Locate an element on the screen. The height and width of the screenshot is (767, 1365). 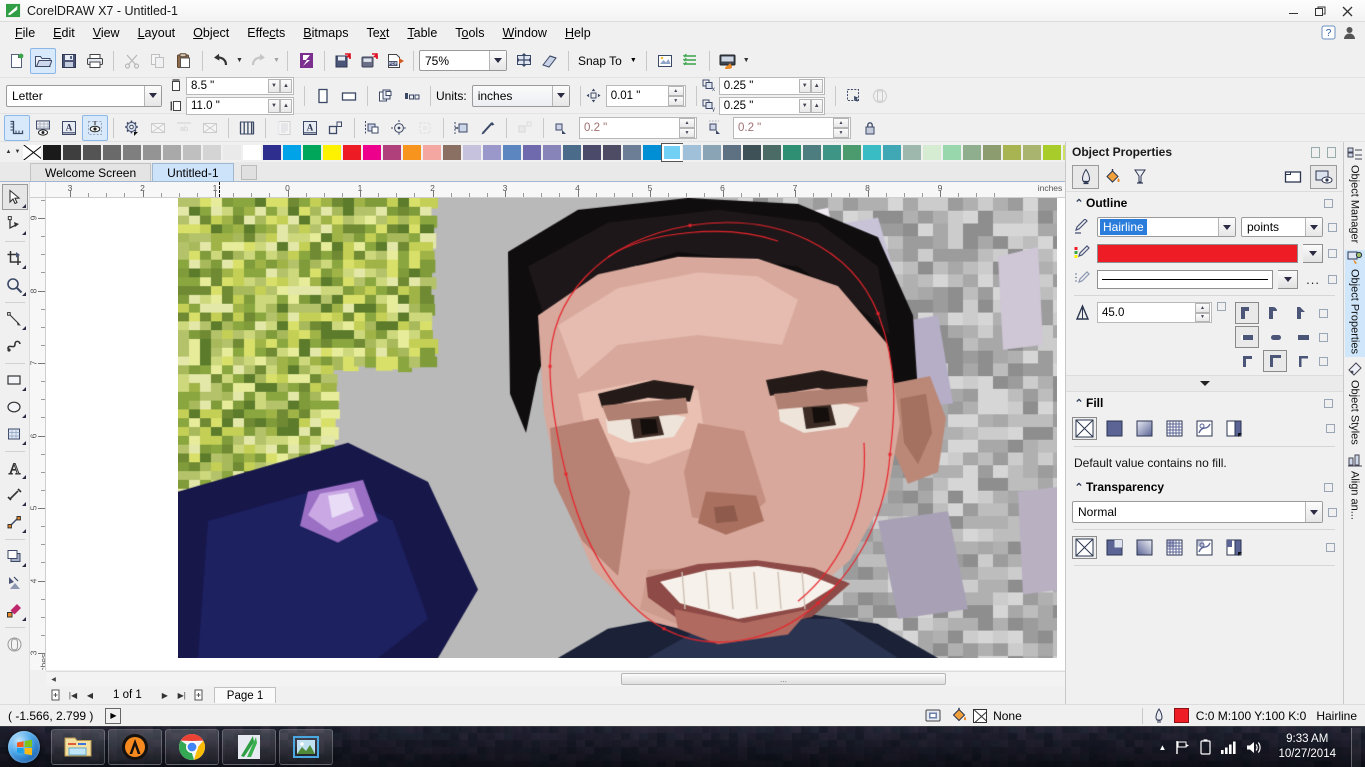
merge-mode-lock is located at coordinates (1332, 512).